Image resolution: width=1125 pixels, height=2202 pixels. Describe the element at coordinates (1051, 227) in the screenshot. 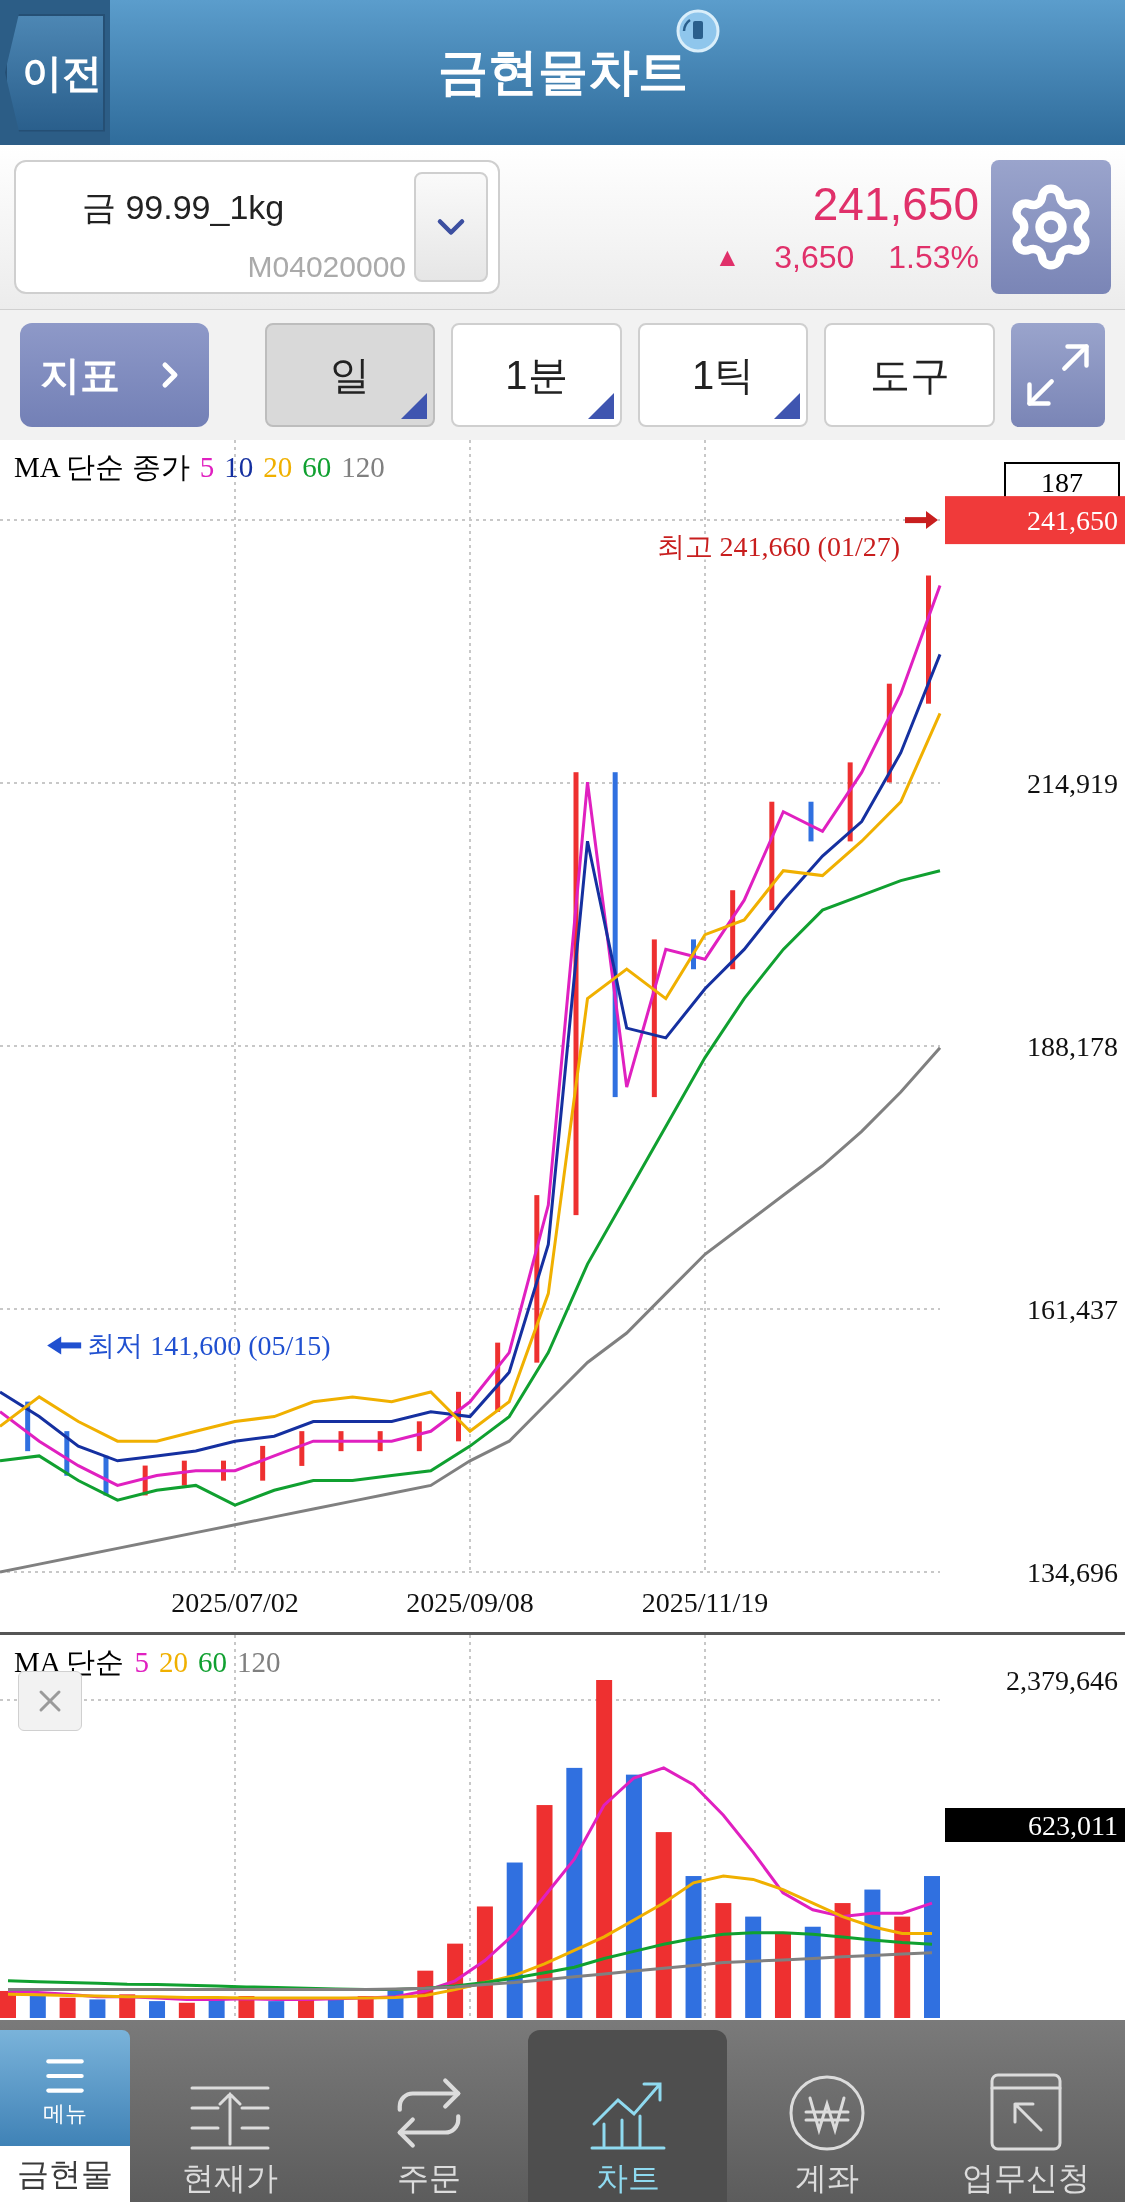

I see `settings-button` at that location.